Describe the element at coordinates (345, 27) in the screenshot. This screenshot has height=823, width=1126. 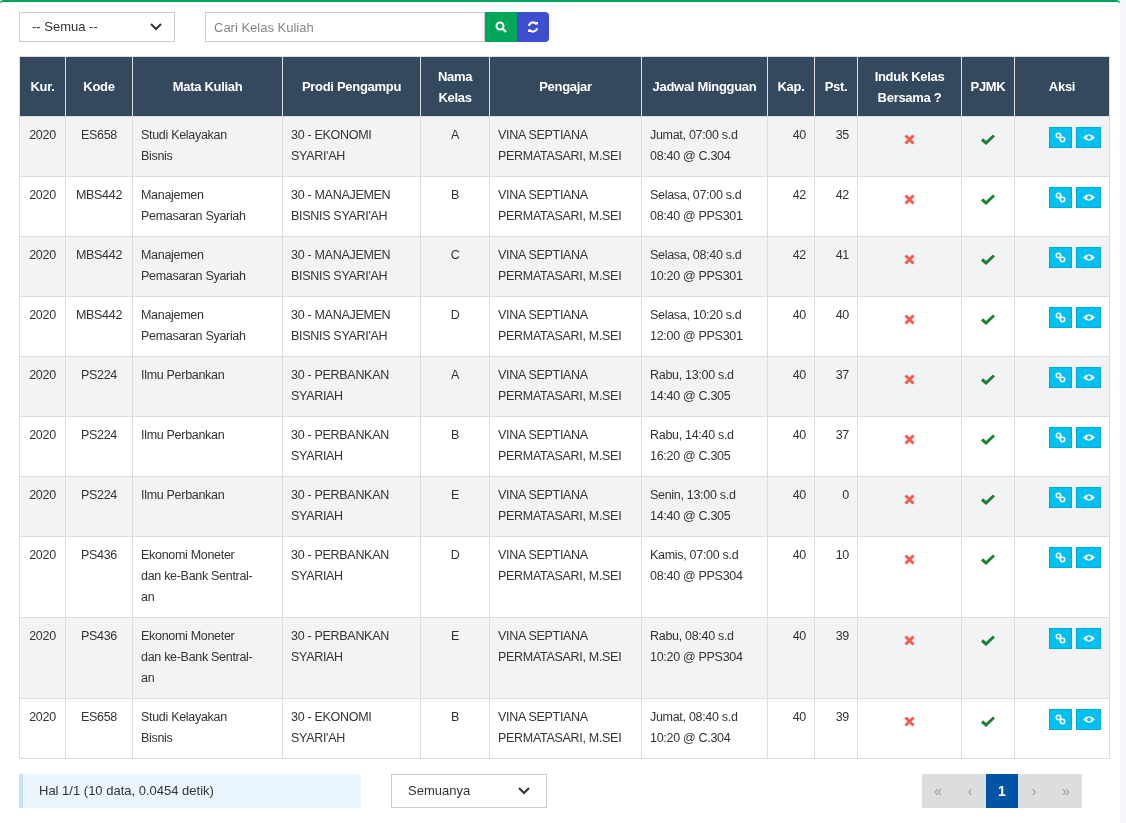
I see `search-field: Cari Kelas Kuliah` at that location.